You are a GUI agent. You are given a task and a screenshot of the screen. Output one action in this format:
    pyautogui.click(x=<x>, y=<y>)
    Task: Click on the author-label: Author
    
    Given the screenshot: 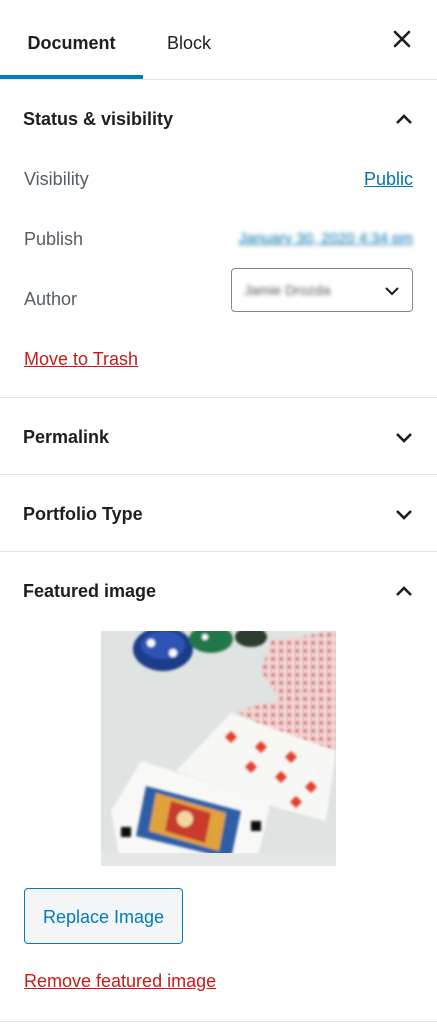 What is the action you would take?
    pyautogui.click(x=51, y=299)
    